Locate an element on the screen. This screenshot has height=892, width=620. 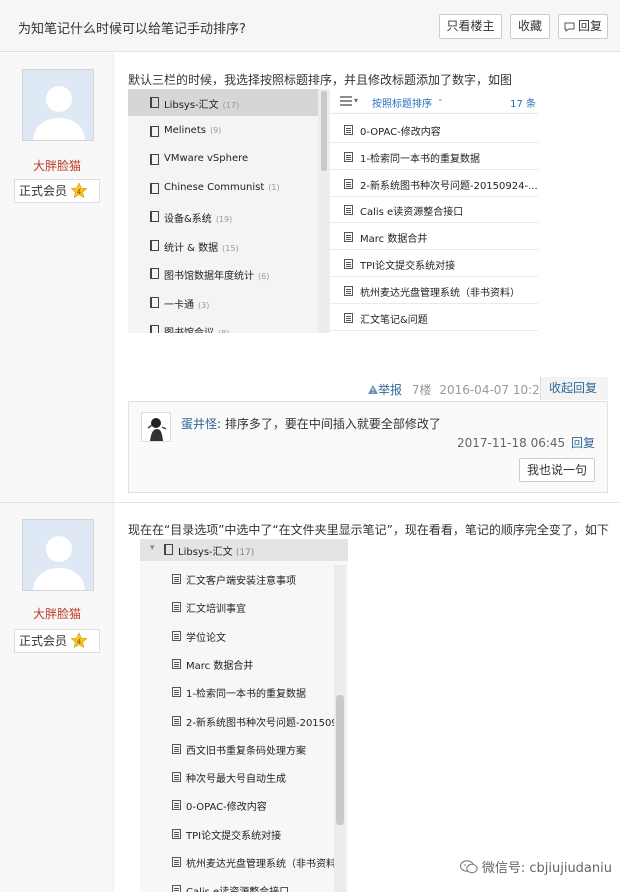
tree-note-item: 1-检索同一本书的重复数据 is located at coordinates (237, 692).